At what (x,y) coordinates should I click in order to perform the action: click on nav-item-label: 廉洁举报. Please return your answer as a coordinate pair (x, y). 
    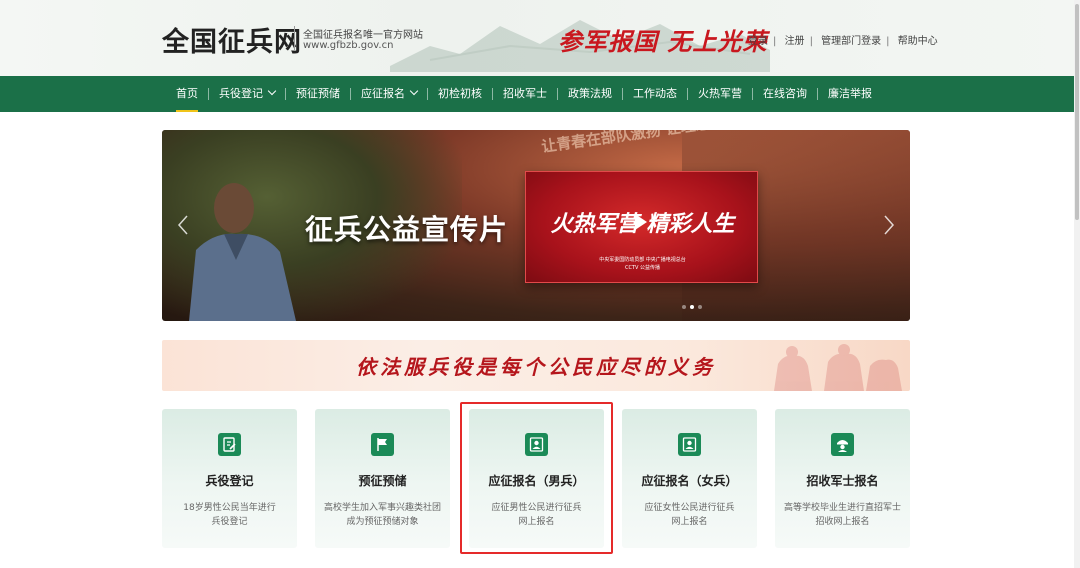
    Looking at the image, I should click on (850, 93).